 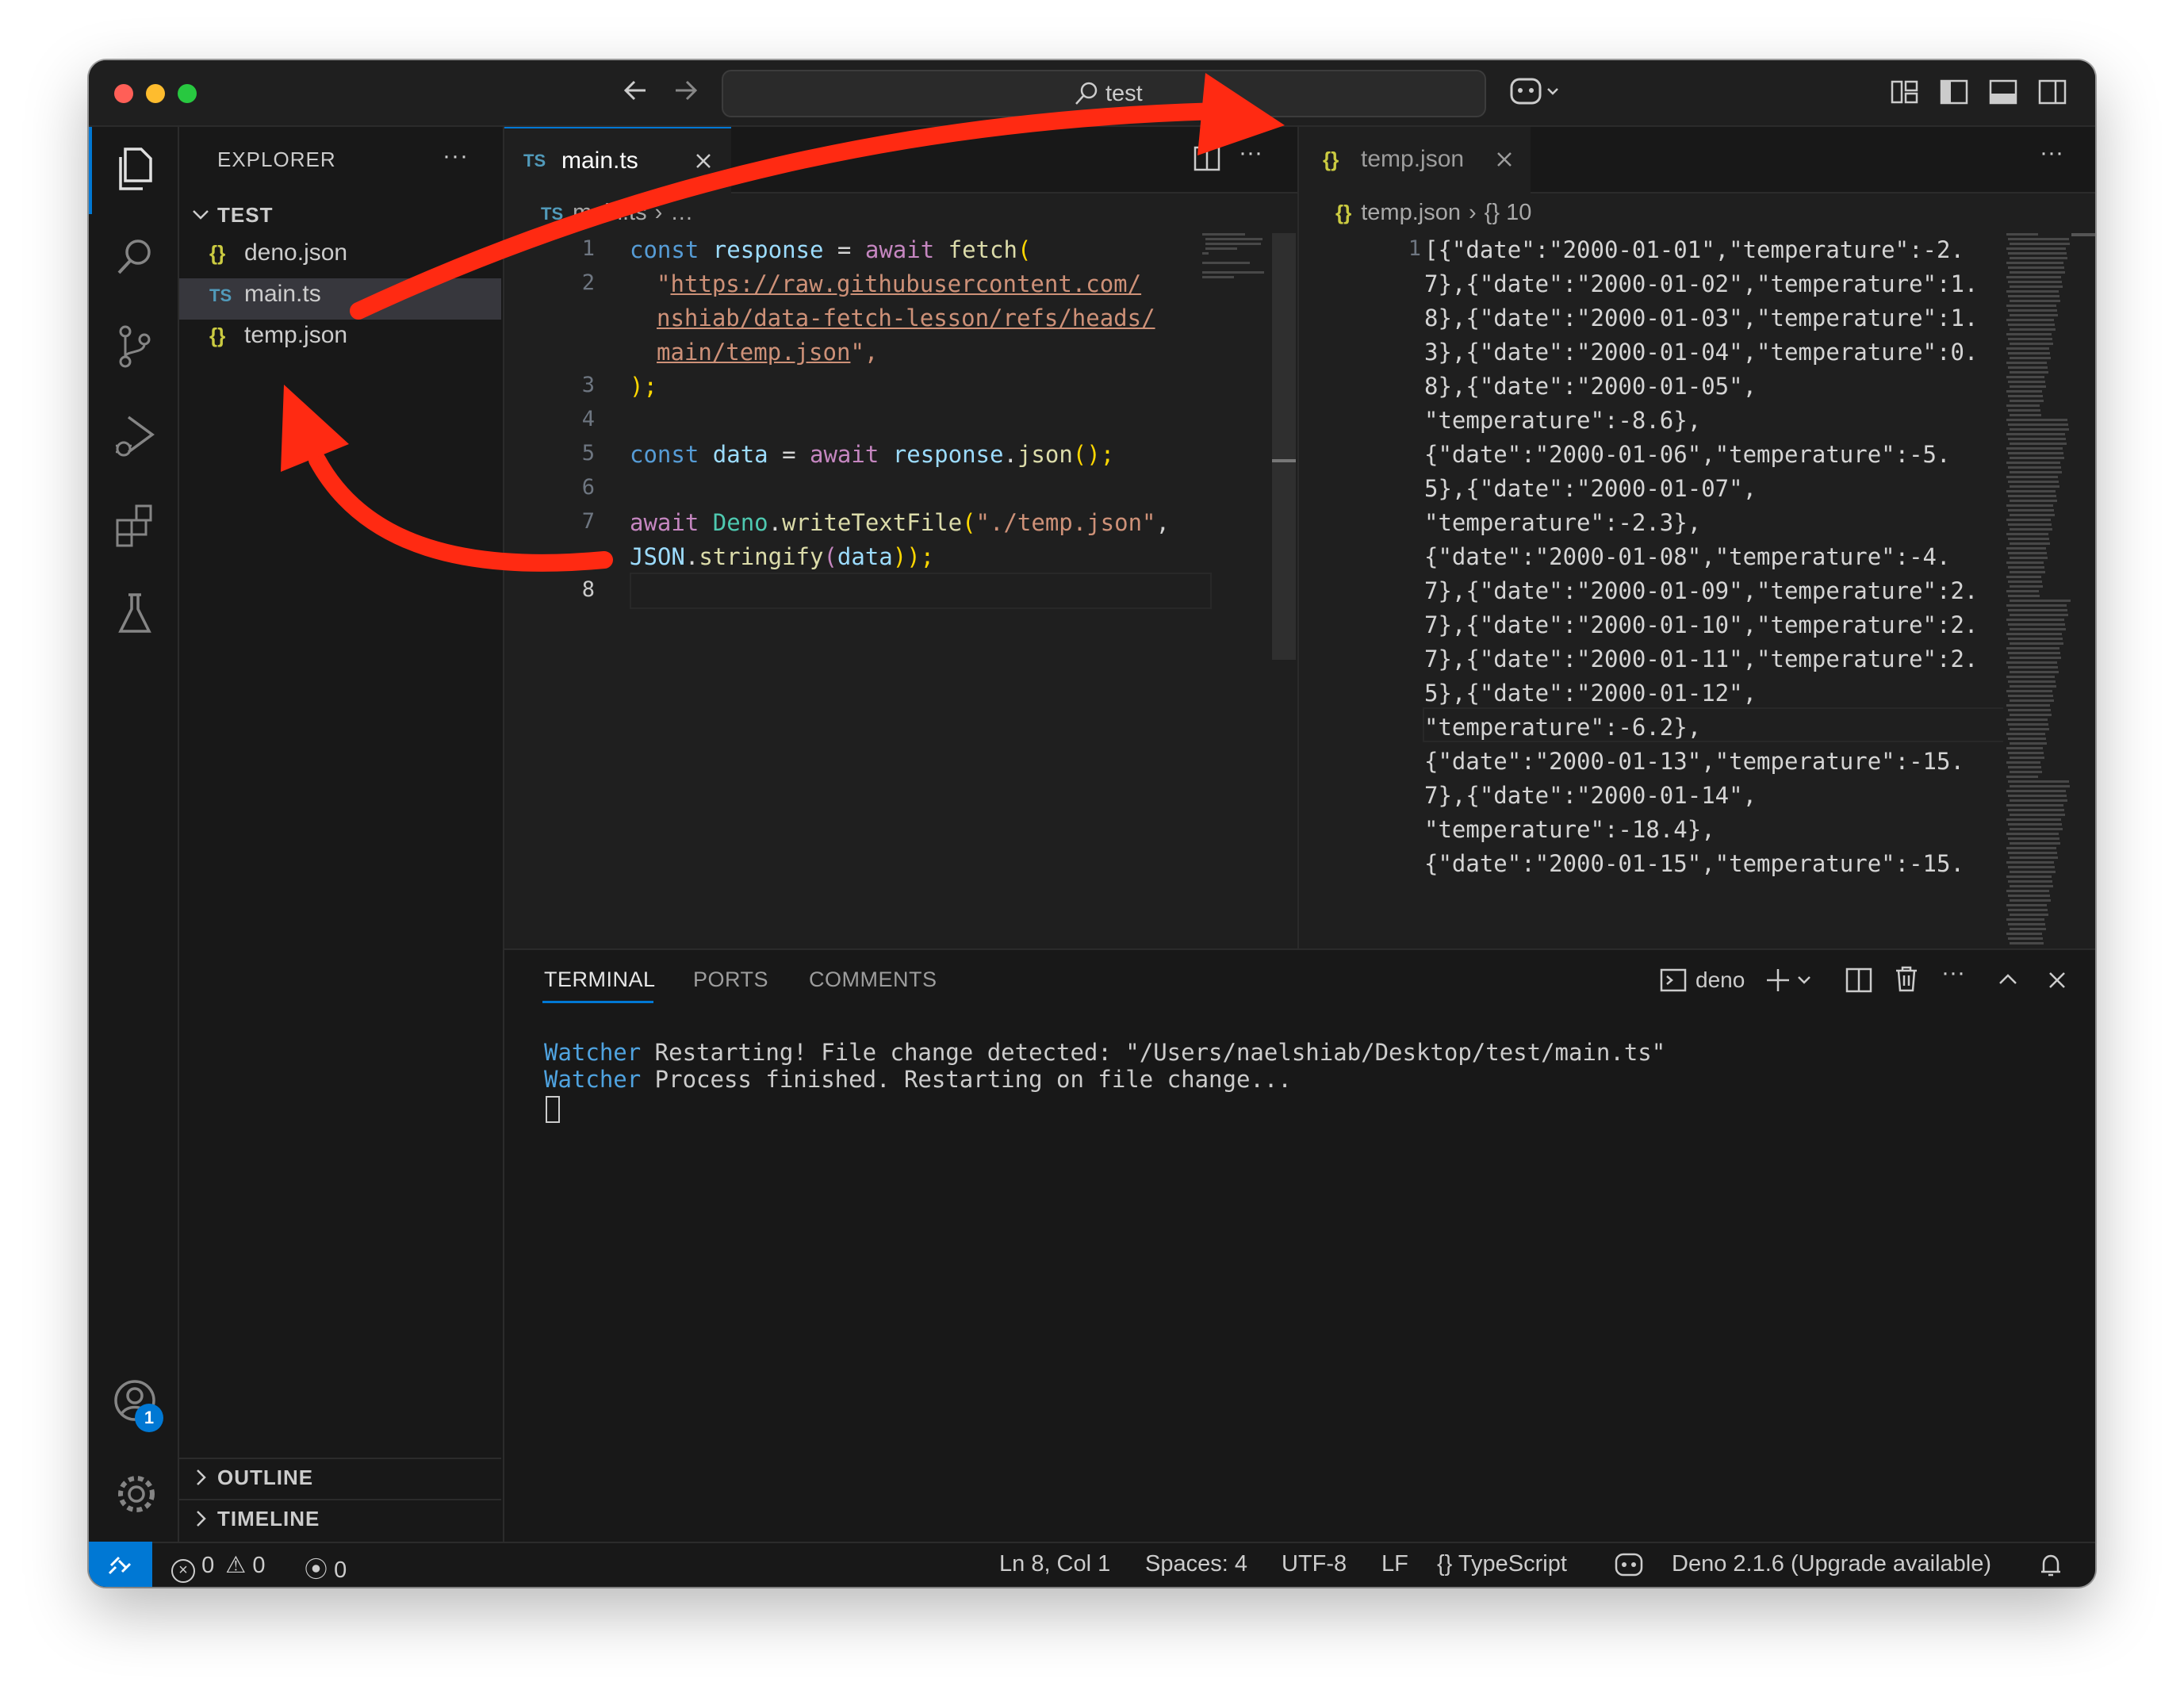 What do you see at coordinates (460, 511) in the screenshot?
I see `arrow-to-temp-json-file` at bounding box center [460, 511].